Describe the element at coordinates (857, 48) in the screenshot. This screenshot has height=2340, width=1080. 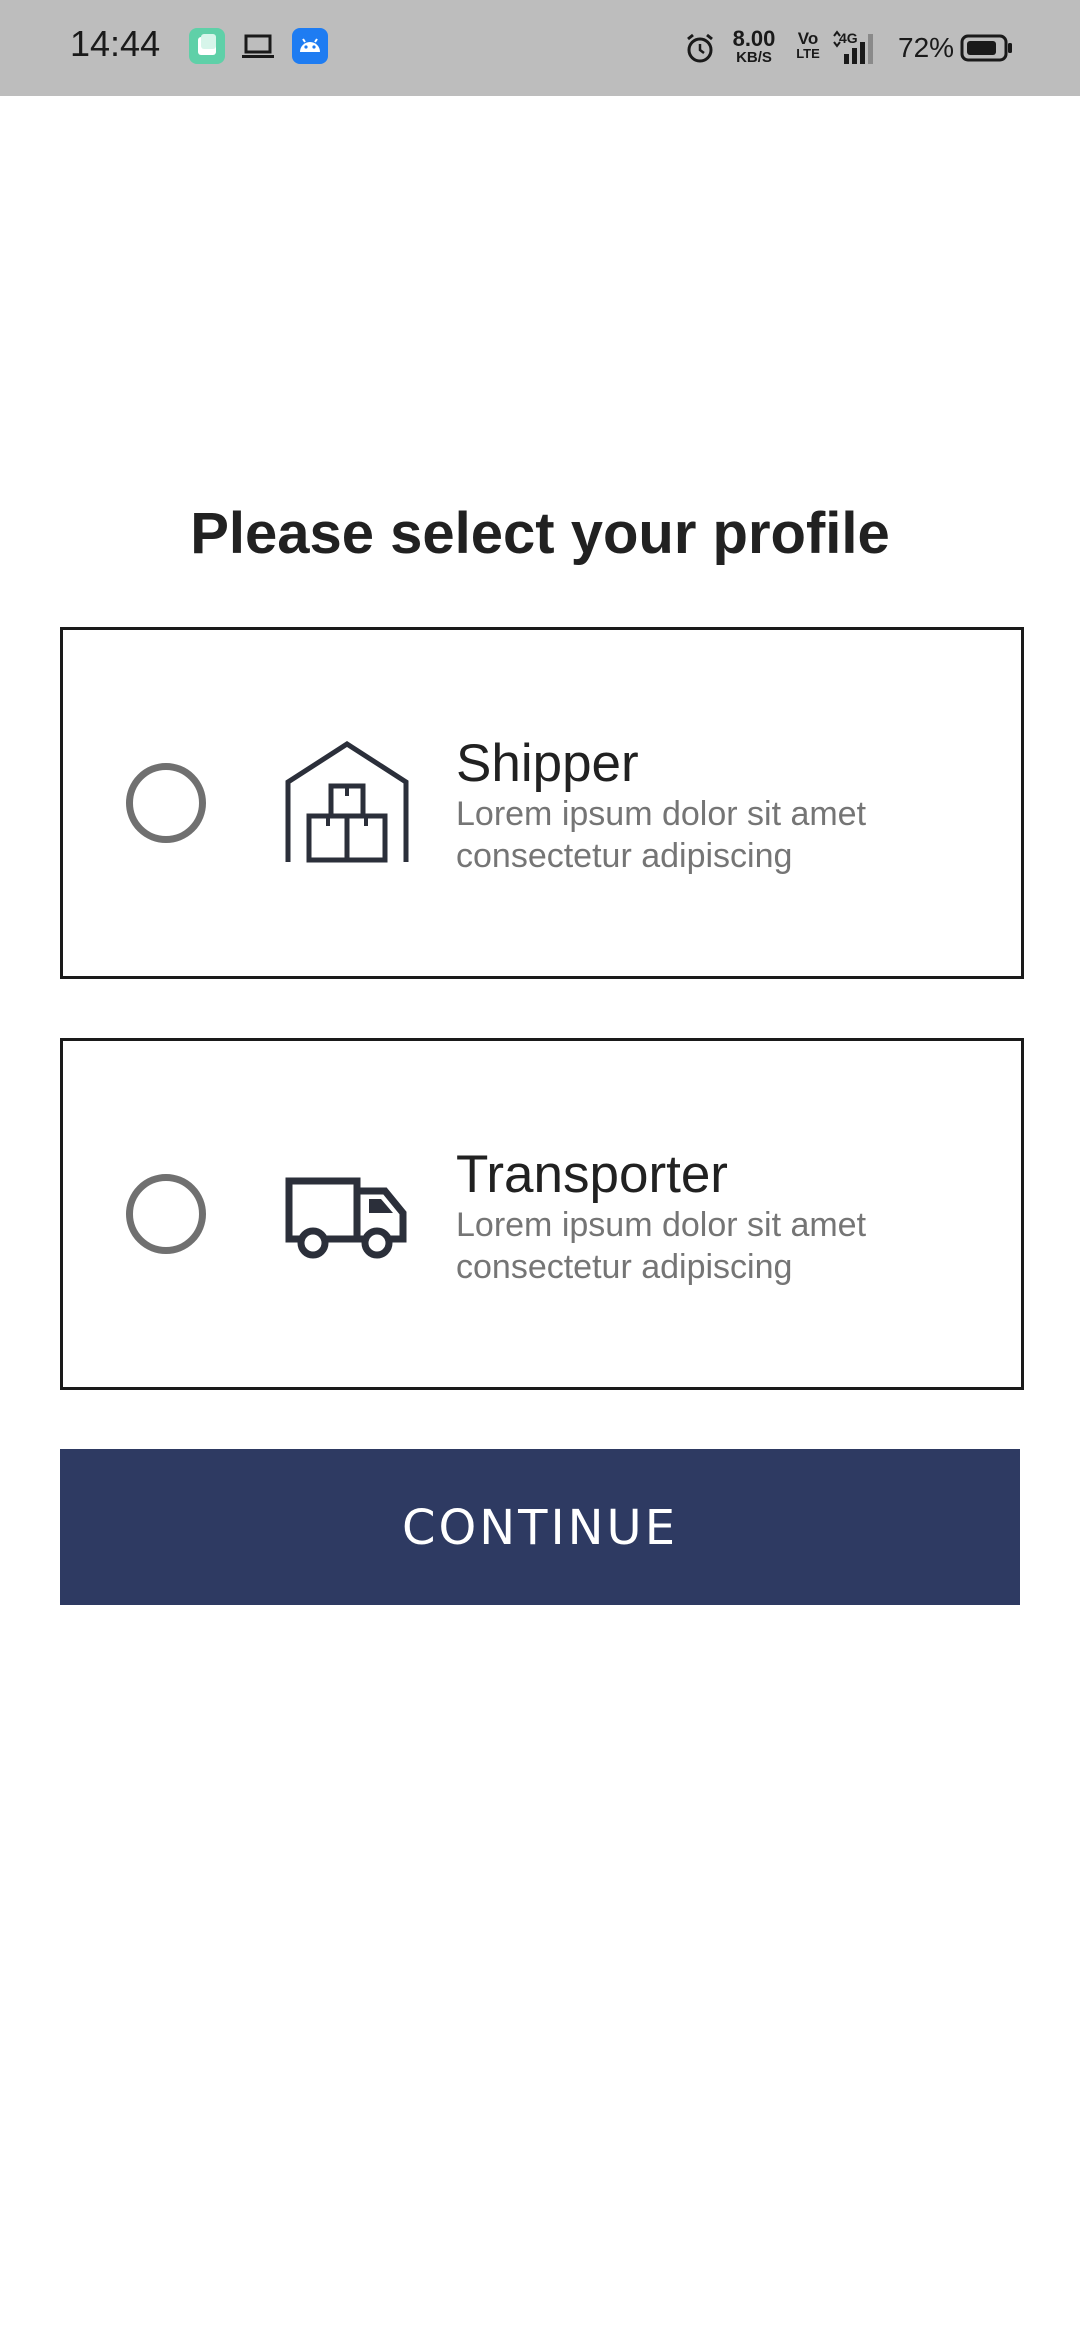
I see `signal-strength-icon: 4G` at that location.